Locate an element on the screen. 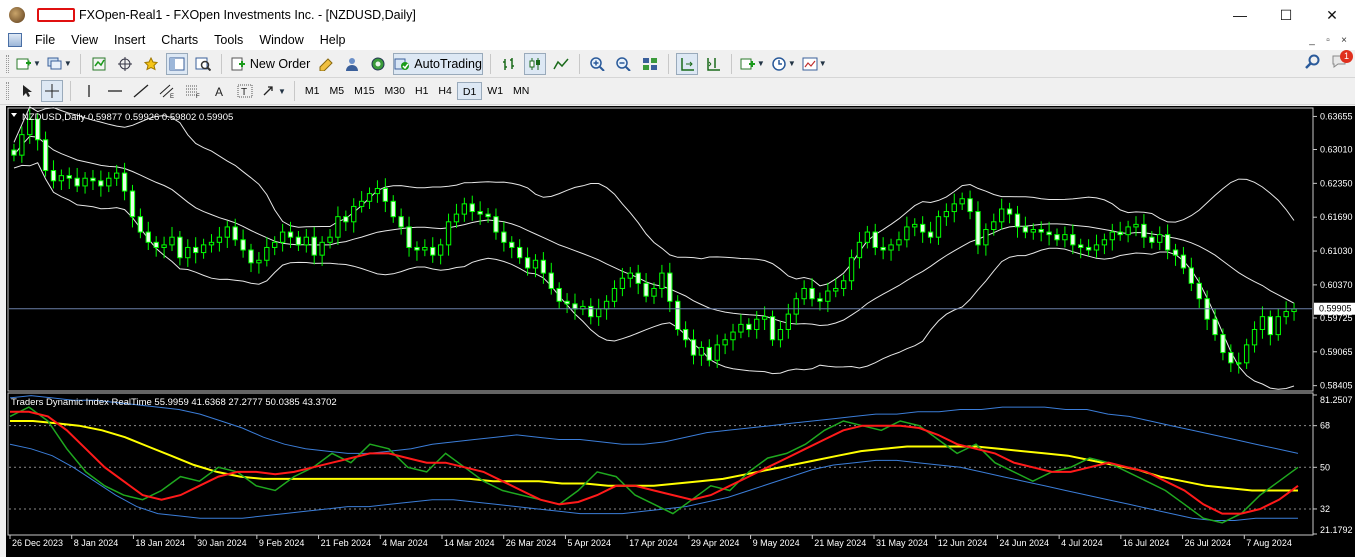 This screenshot has height=557, width=1355. market-watch-button is located at coordinates (99, 64).